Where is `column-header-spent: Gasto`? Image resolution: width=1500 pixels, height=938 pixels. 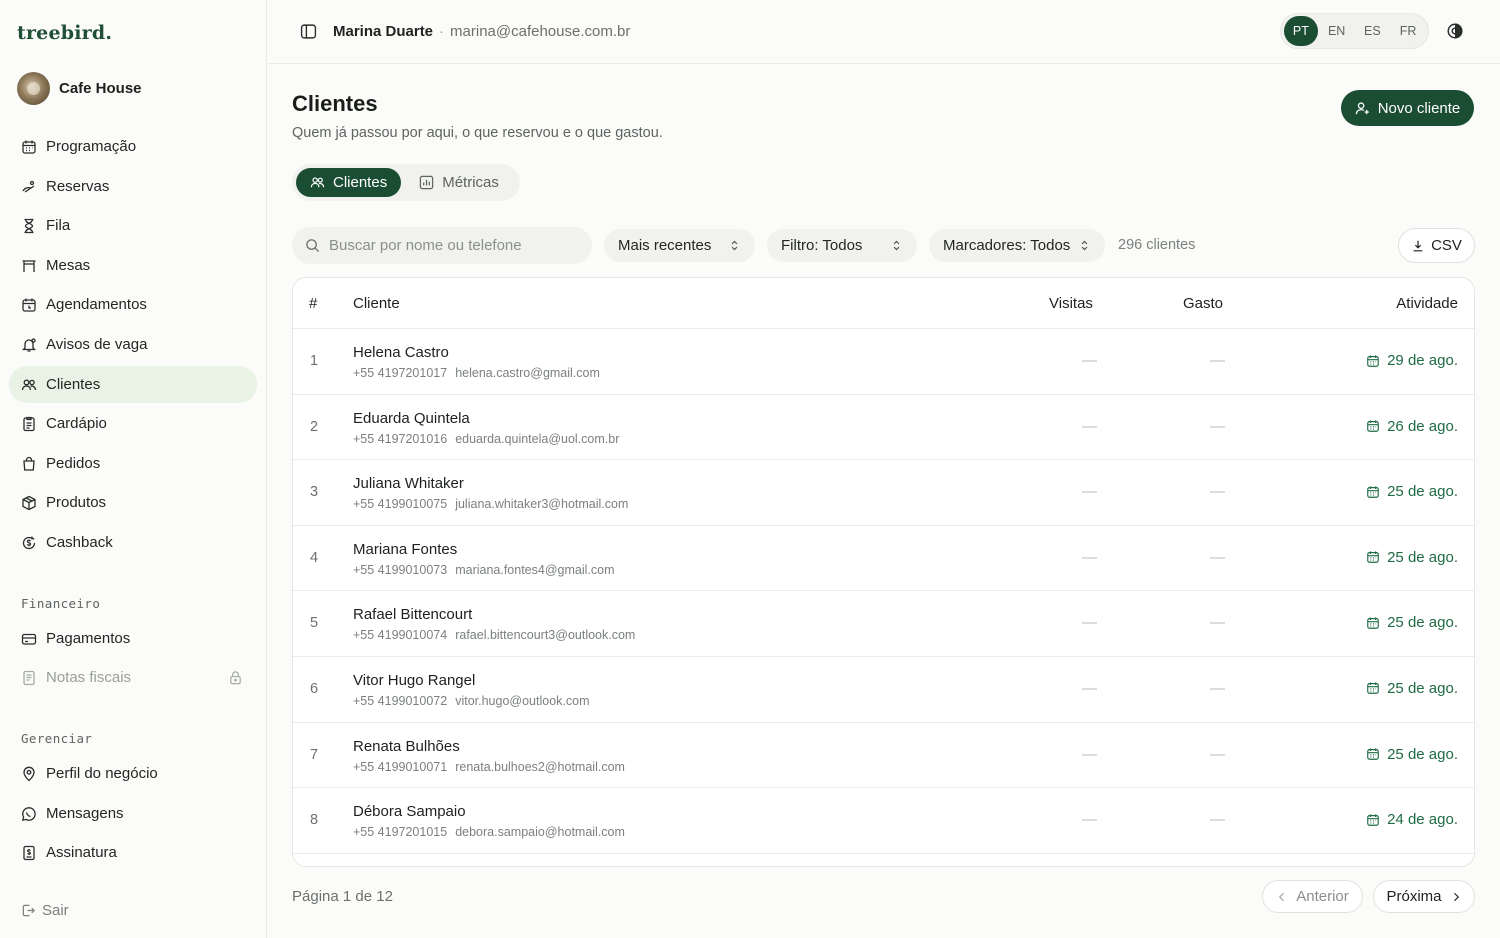 column-header-spent: Gasto is located at coordinates (1203, 303).